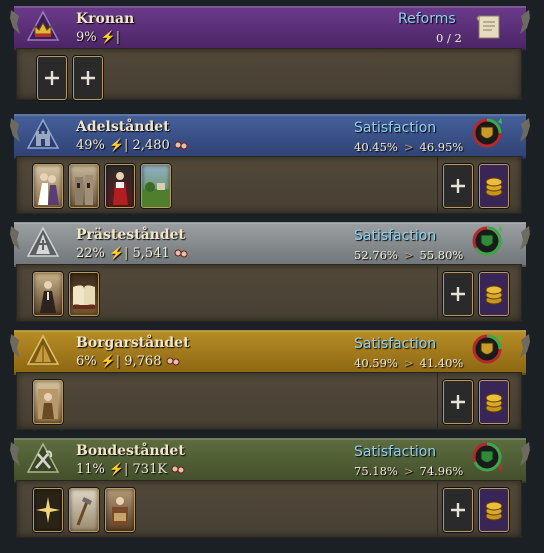 This screenshot has width=544, height=553. Describe the element at coordinates (156, 194) in the screenshot. I see `landscape-icon` at that location.